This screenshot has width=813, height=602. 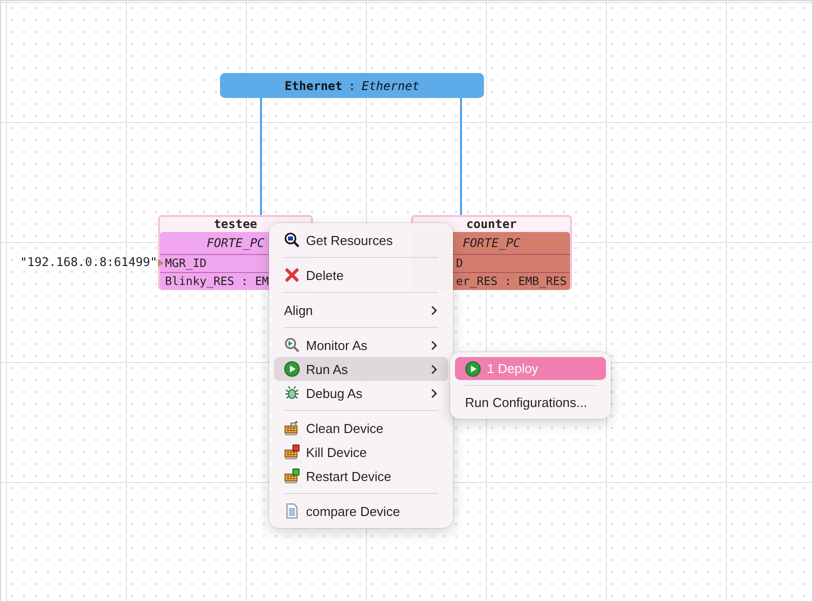 What do you see at coordinates (361, 310) in the screenshot?
I see `menu-item: Align` at bounding box center [361, 310].